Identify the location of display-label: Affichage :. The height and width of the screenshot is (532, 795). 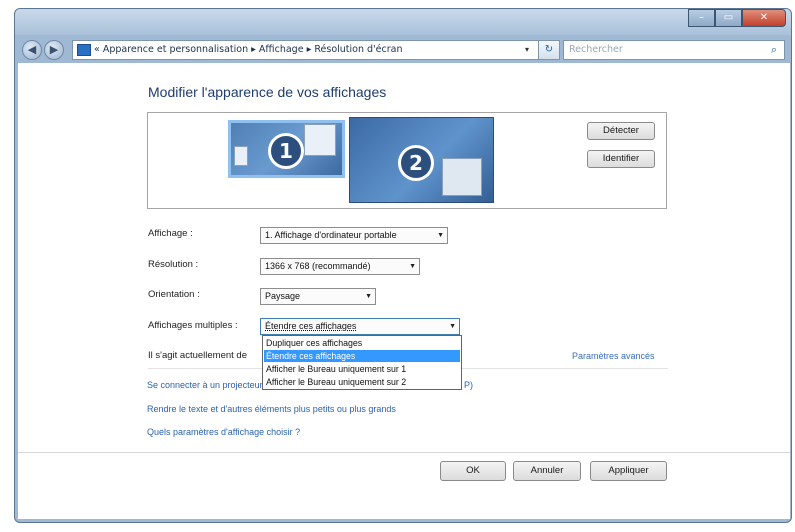
(170, 233).